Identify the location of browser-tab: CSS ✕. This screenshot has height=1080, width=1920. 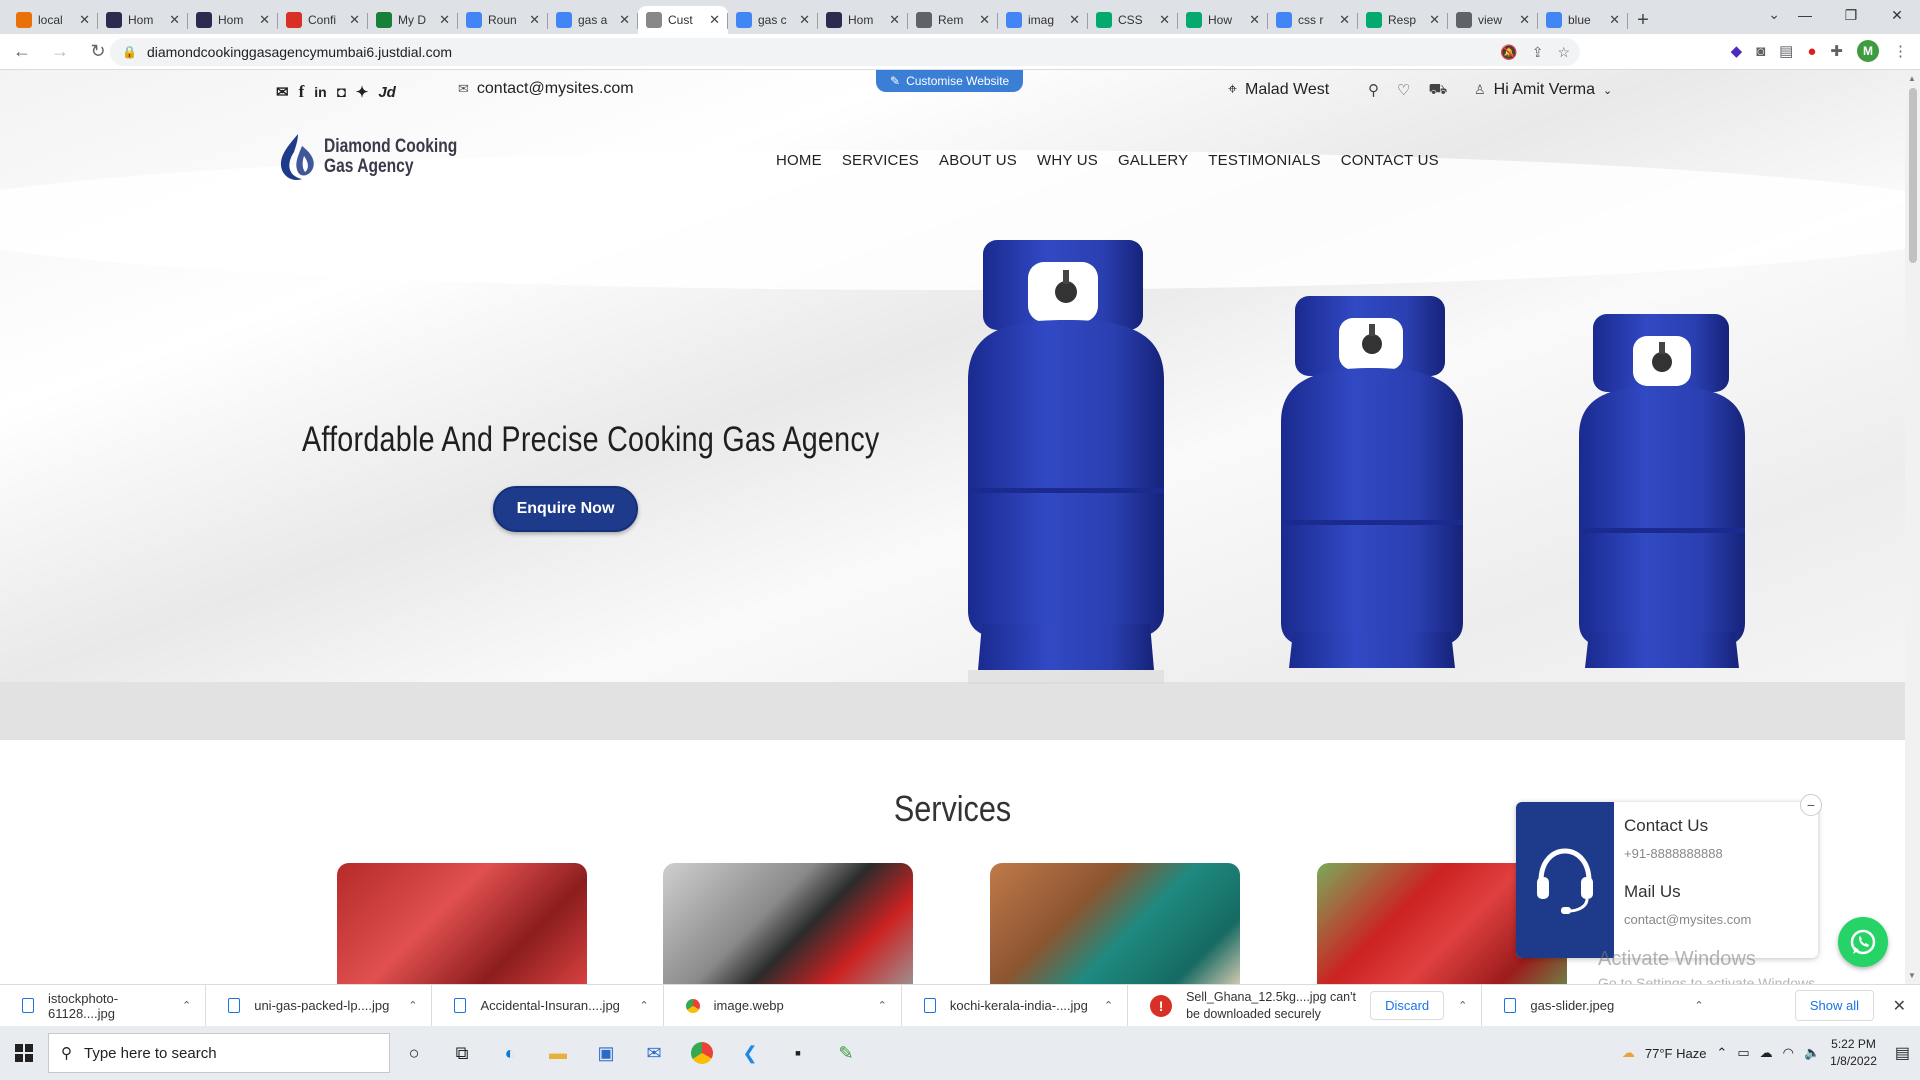
(1133, 20).